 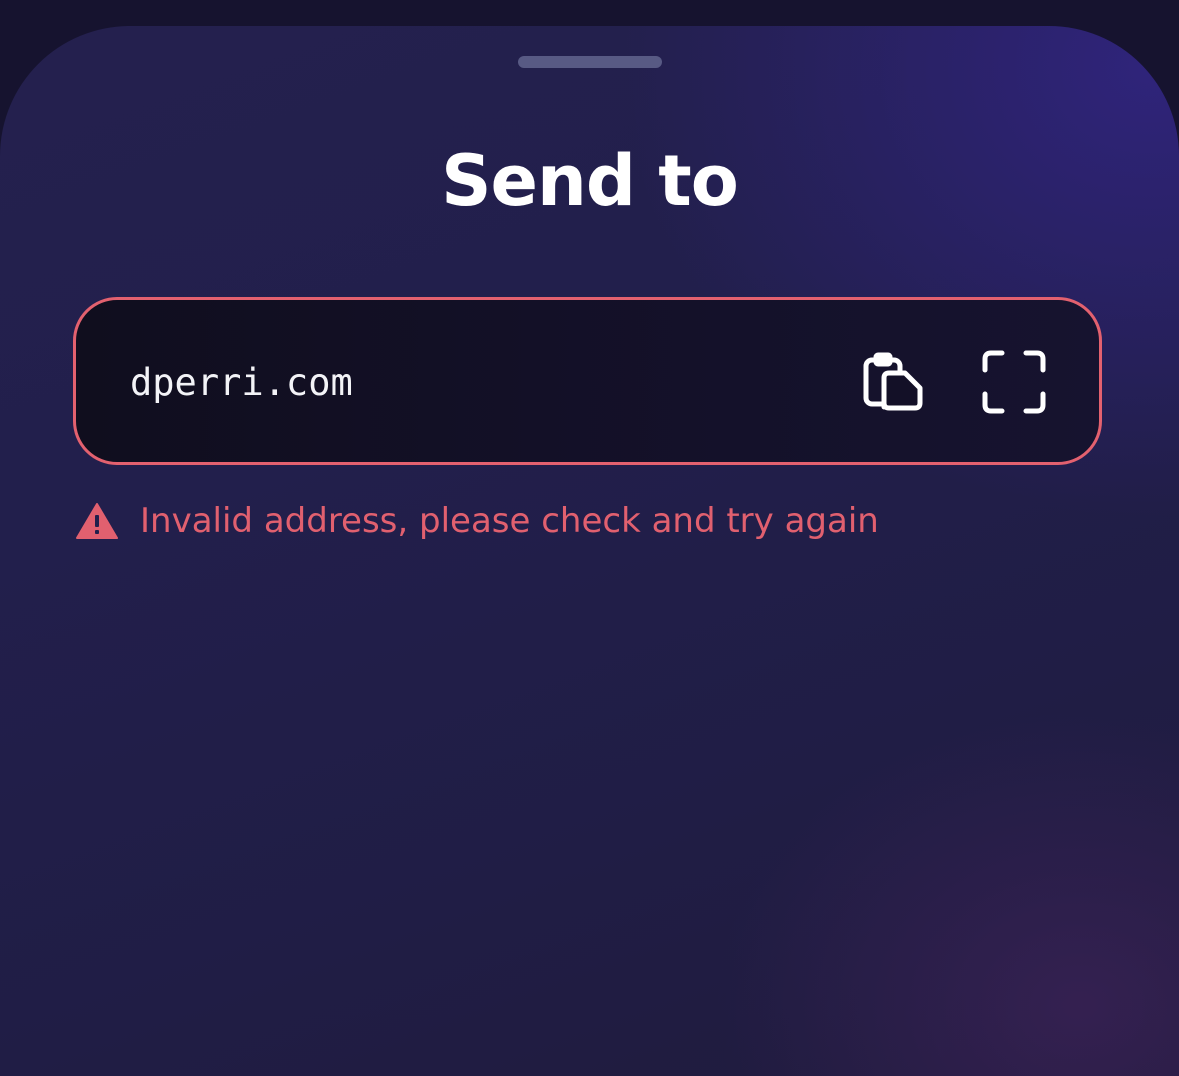 What do you see at coordinates (241, 383) in the screenshot?
I see `address-input-value: dperri.com` at bounding box center [241, 383].